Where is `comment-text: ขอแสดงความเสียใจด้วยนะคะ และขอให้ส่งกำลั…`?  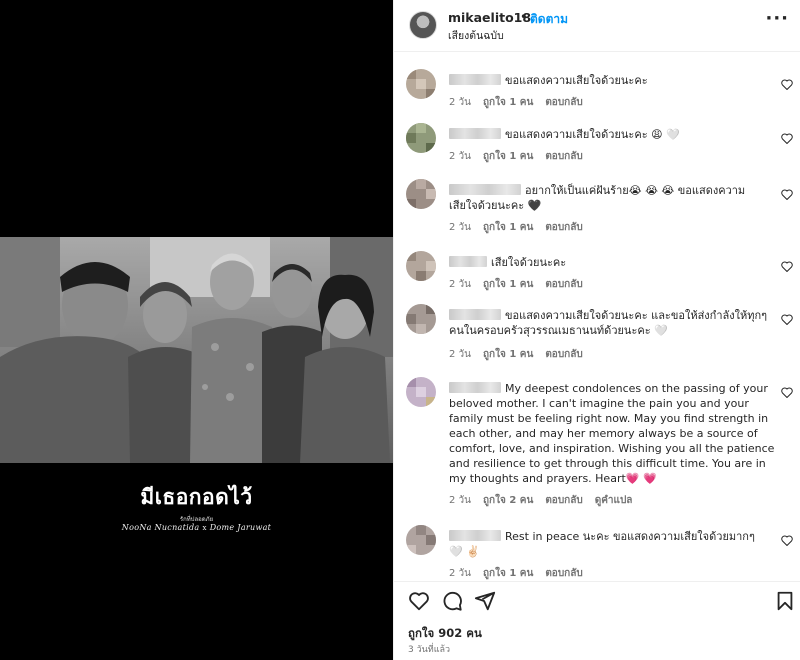
comment-text: ขอแสดงความเสียใจด้วยนะคะ และขอให้ส่งกำลั… is located at coordinates (608, 323).